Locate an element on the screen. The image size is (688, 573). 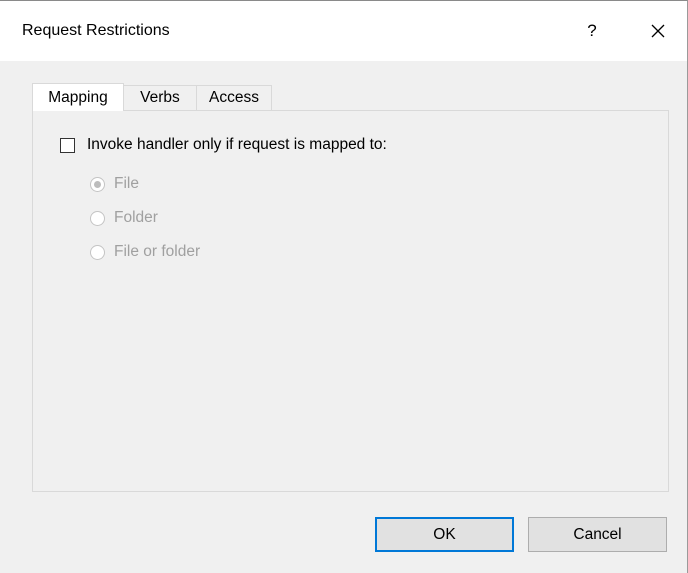
radio-folder is located at coordinates (97, 218).